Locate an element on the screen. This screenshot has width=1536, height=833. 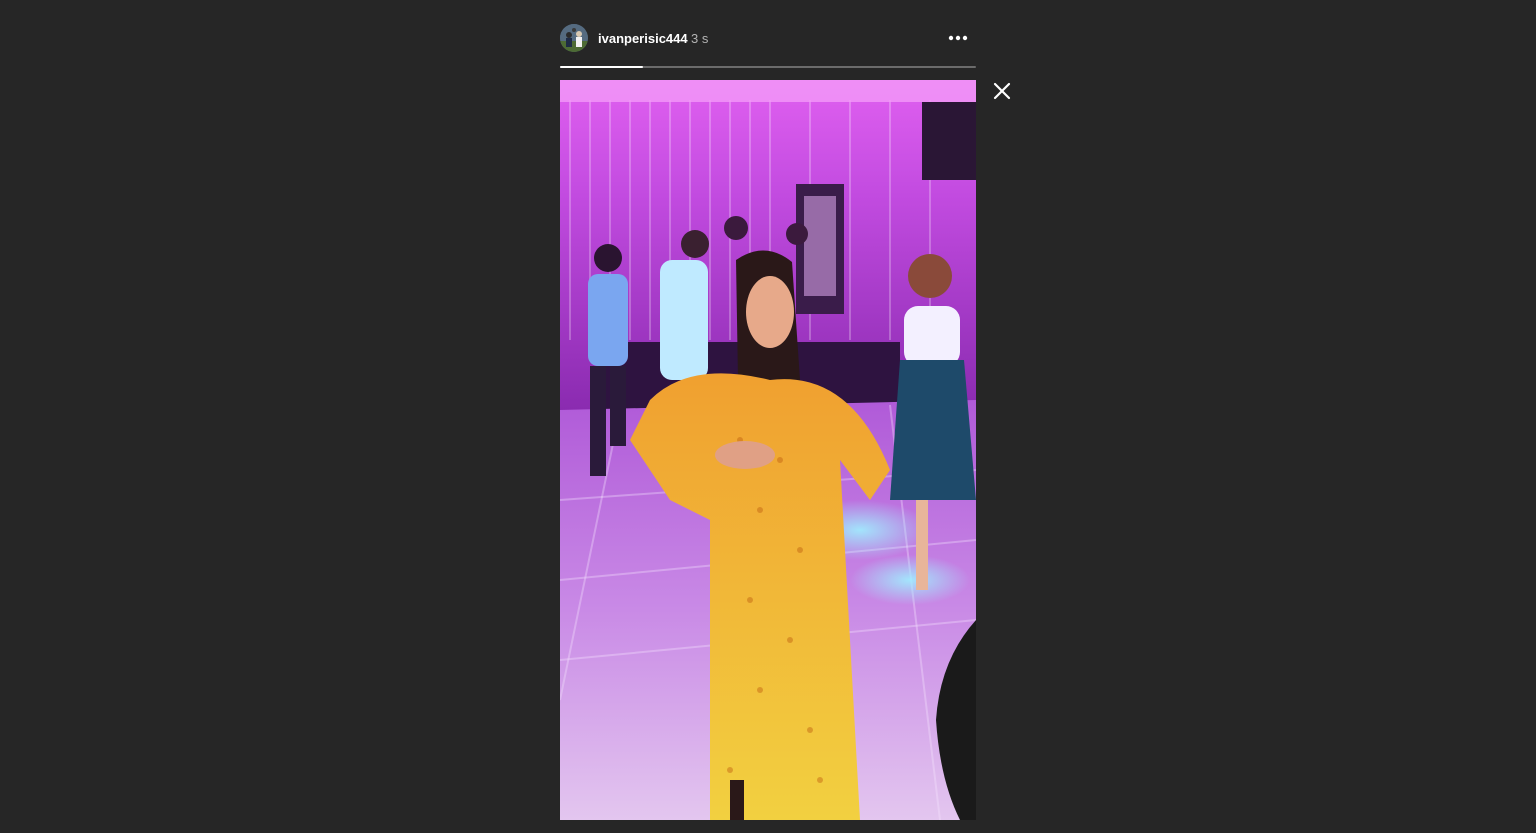
more-options-button is located at coordinates (958, 38).